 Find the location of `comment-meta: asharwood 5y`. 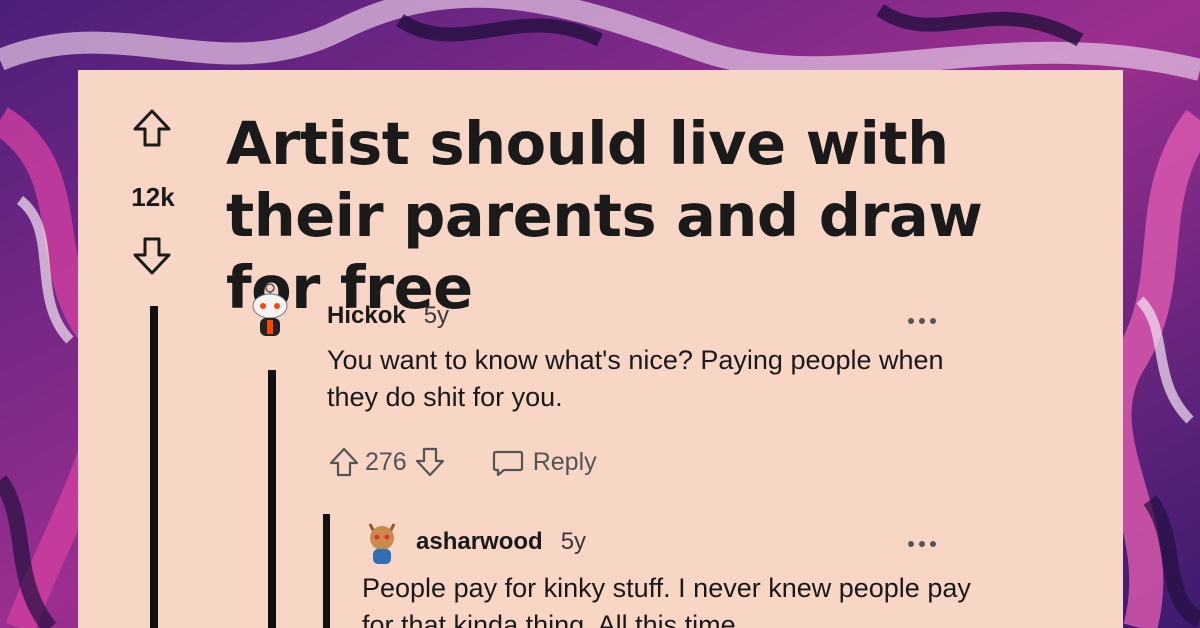

comment-meta: asharwood 5y is located at coordinates (501, 542).